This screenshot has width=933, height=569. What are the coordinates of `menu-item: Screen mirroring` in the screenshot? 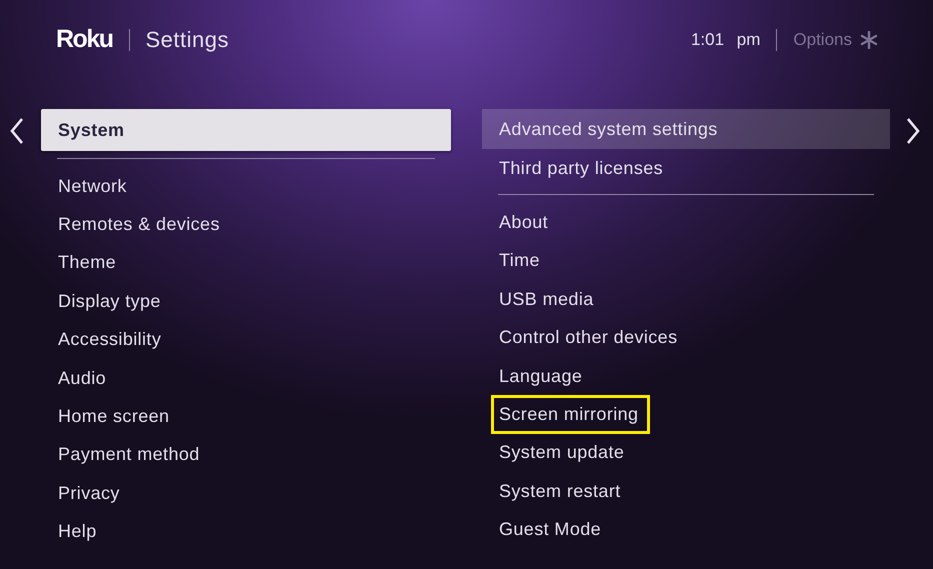 It's located at (686, 414).